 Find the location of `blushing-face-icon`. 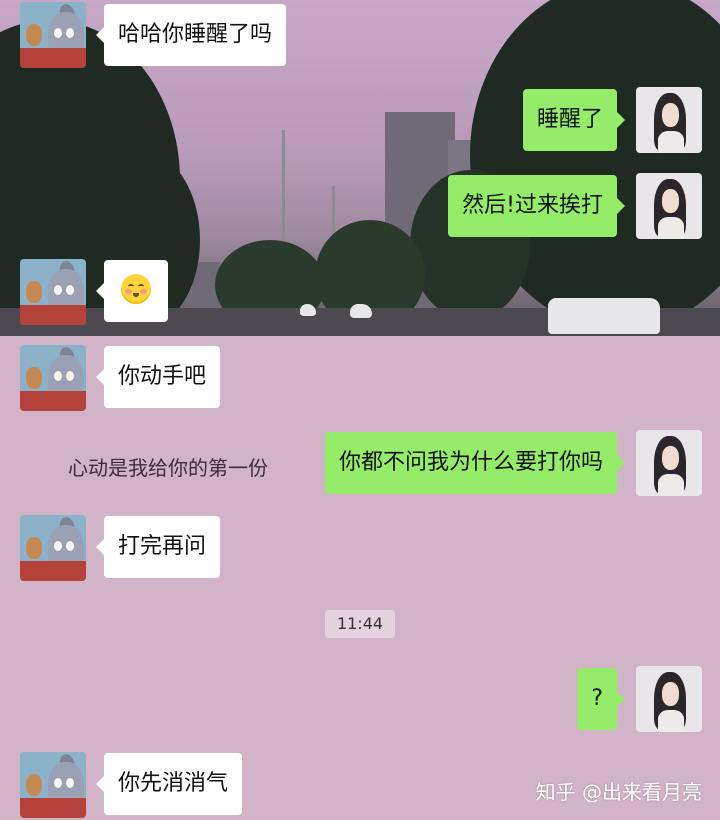

blushing-face-icon is located at coordinates (136, 289).